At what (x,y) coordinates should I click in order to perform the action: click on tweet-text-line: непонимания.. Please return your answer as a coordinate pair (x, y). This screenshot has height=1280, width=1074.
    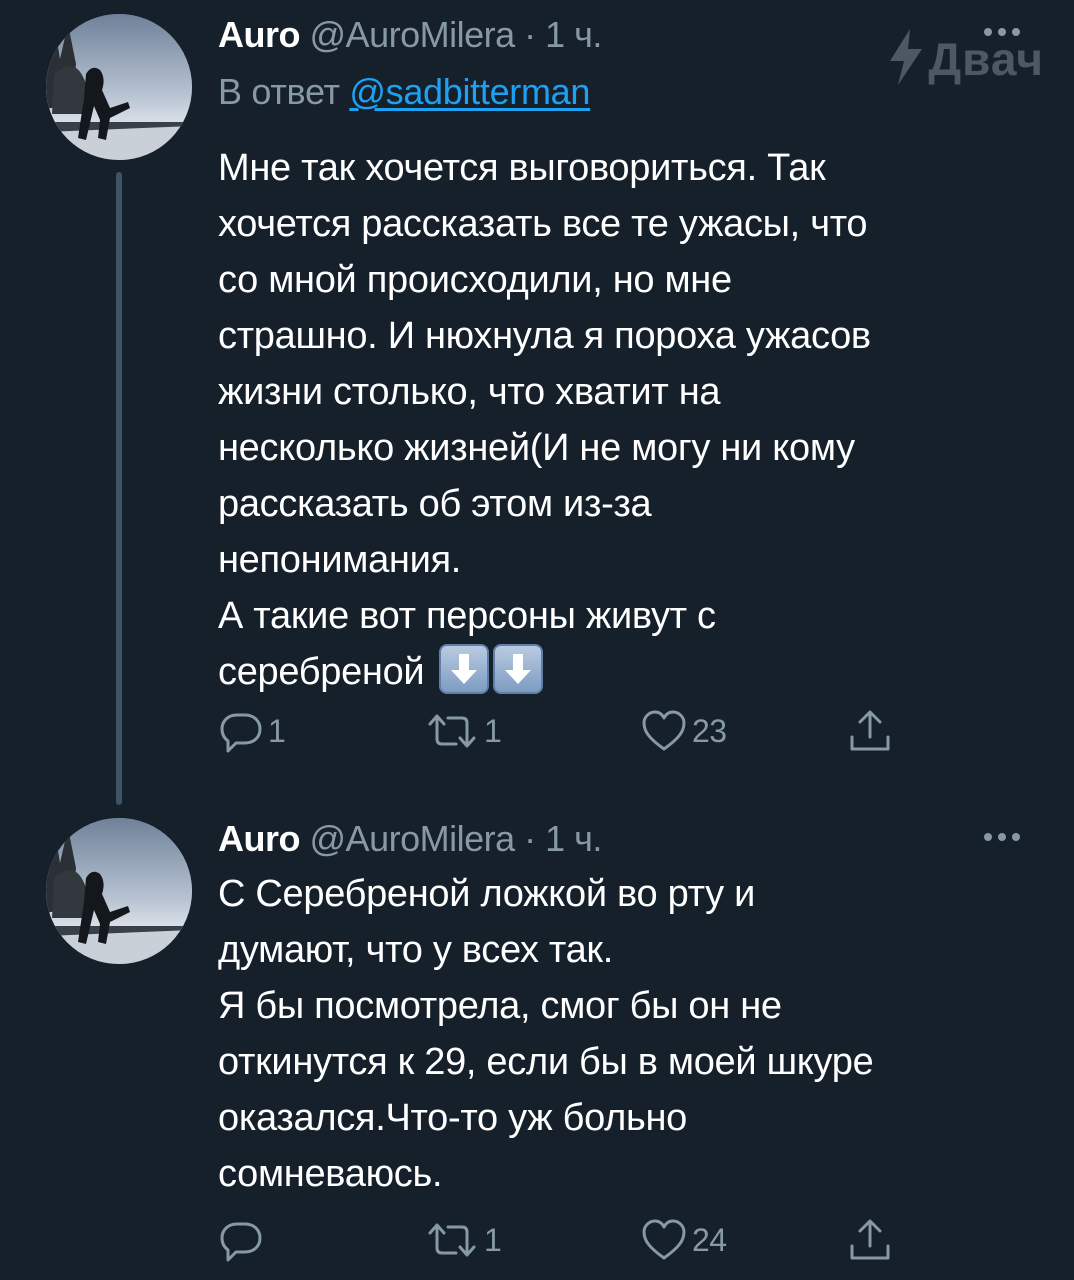
    Looking at the image, I should click on (340, 560).